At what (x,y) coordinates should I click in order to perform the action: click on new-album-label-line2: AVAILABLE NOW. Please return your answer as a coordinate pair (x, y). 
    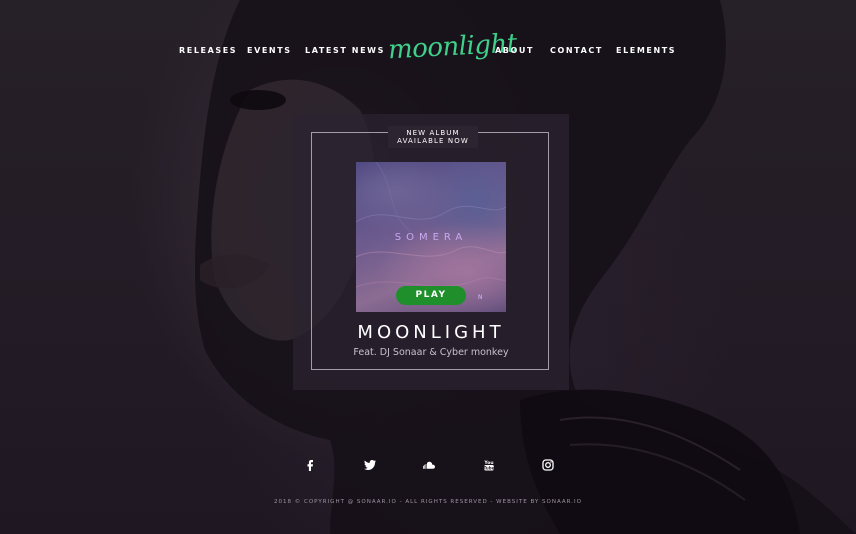
    Looking at the image, I should click on (433, 141).